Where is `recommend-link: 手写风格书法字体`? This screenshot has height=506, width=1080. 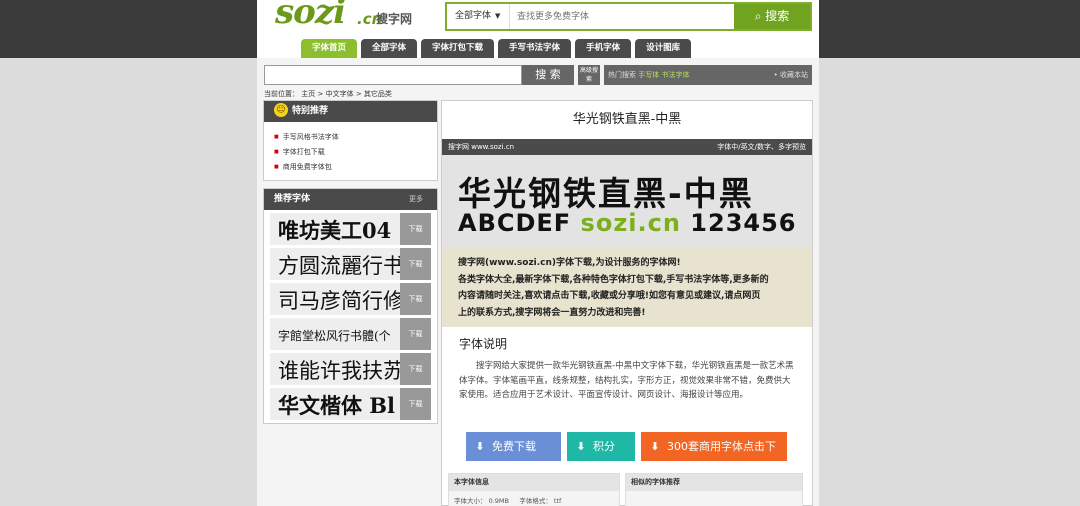 recommend-link: 手写风格书法字体 is located at coordinates (355, 137).